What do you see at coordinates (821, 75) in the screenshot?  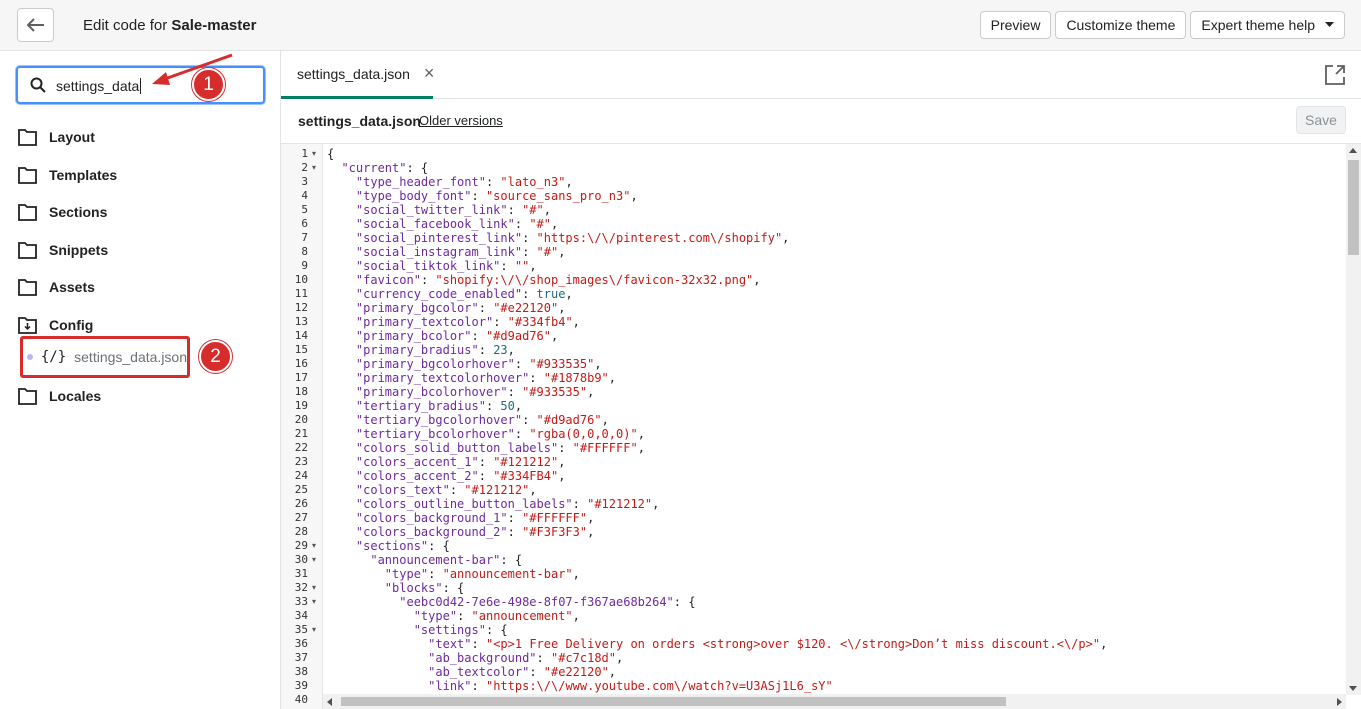 I see `editor-tab-bar: settings_data.json ×` at bounding box center [821, 75].